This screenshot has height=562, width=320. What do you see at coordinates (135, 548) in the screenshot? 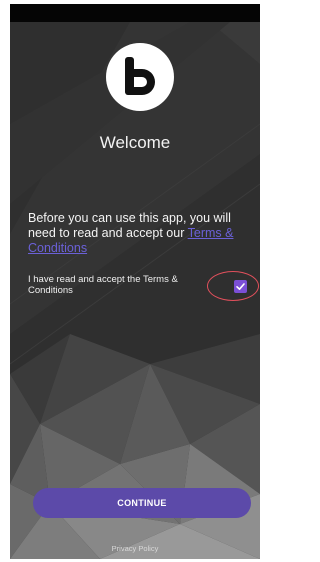
I see `privacy-policy-link: Privacy Policy` at bounding box center [135, 548].